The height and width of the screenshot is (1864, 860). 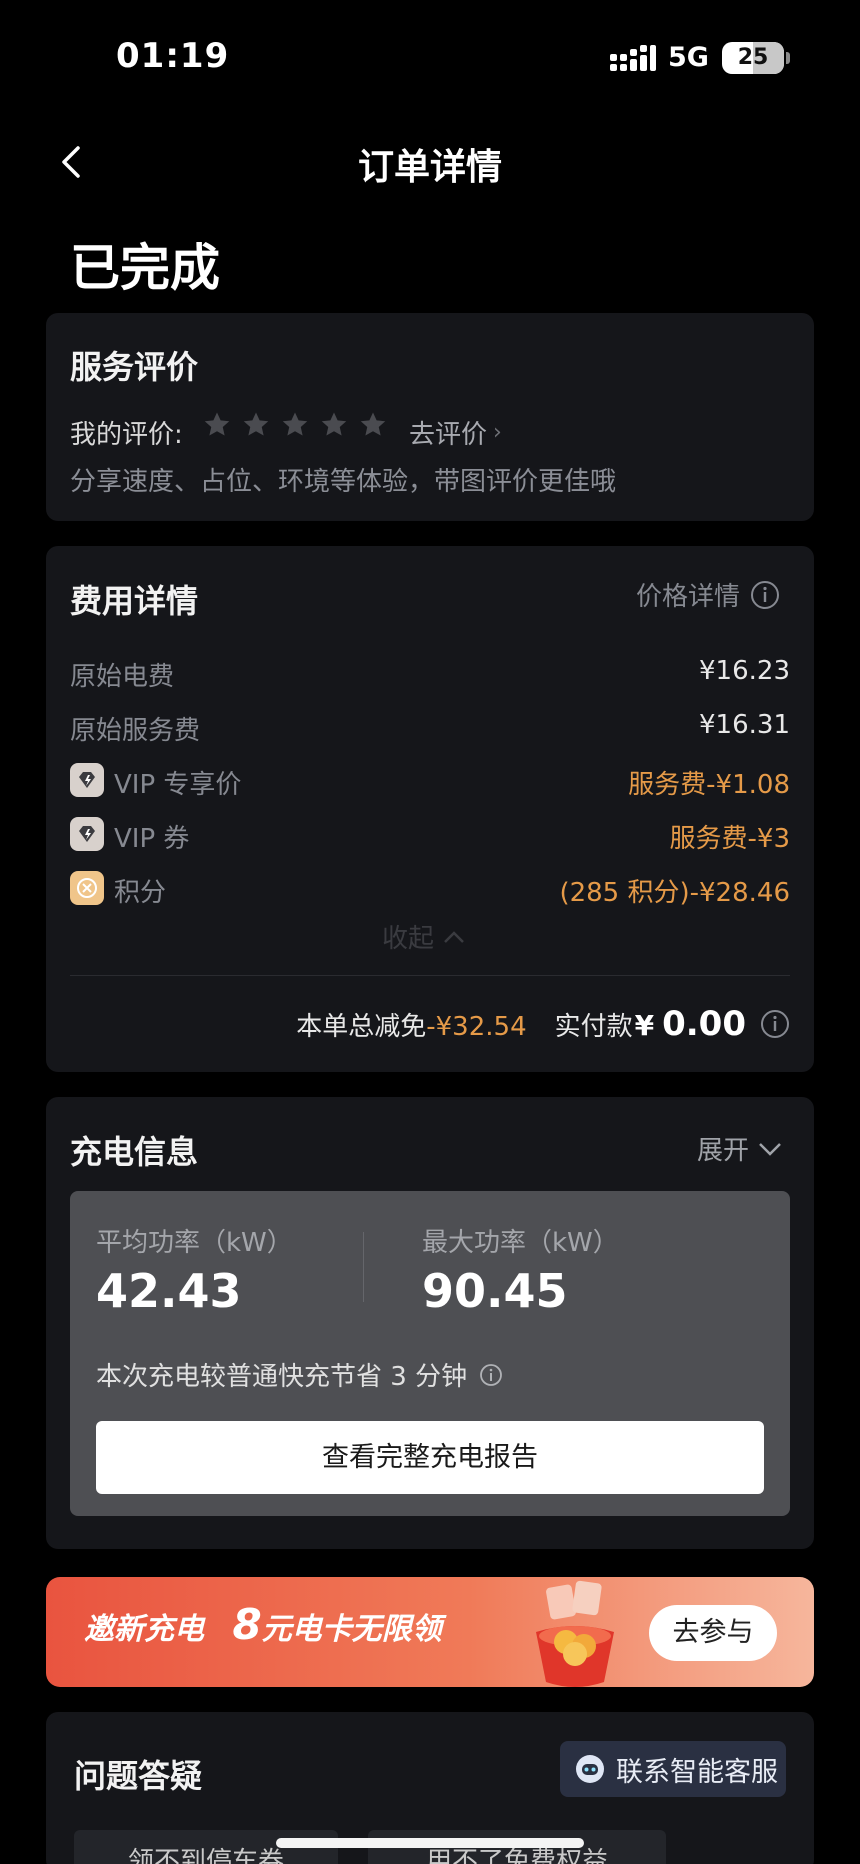 What do you see at coordinates (770, 1149) in the screenshot?
I see `chevron-down-icon` at bounding box center [770, 1149].